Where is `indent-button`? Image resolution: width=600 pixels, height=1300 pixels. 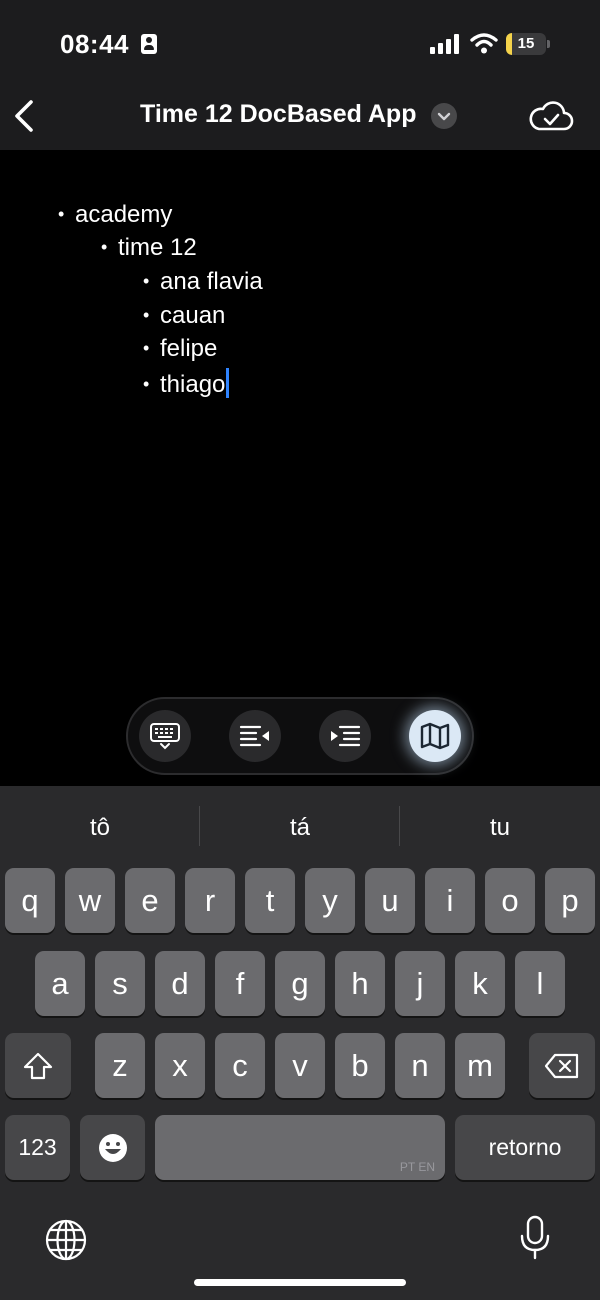
indent-button is located at coordinates (345, 736).